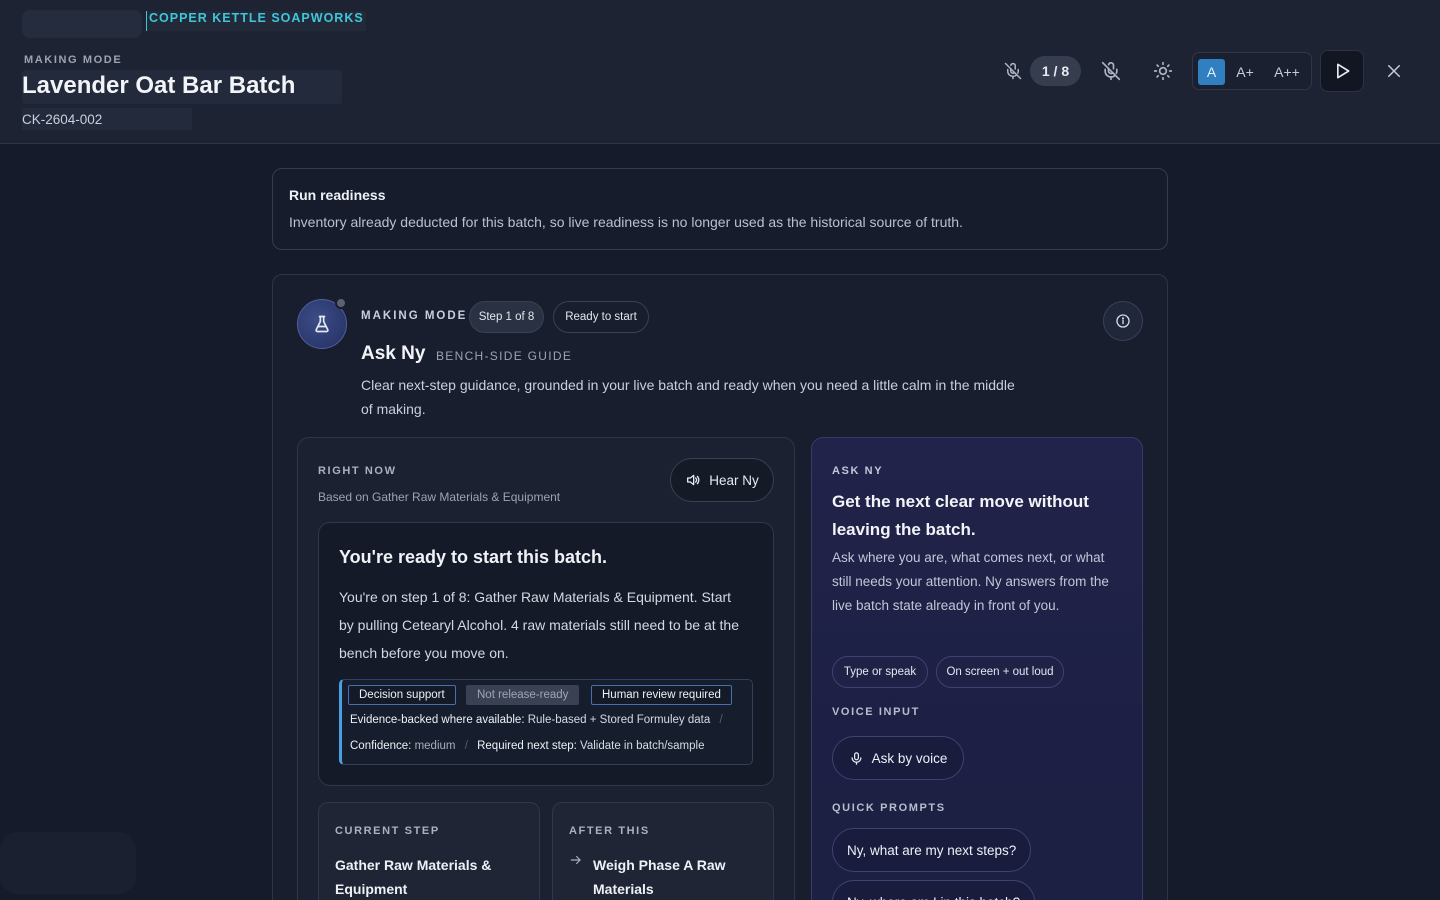 Image resolution: width=1440 pixels, height=900 pixels. Describe the element at coordinates (402, 695) in the screenshot. I see `tag-decision-support: Decision support` at that location.